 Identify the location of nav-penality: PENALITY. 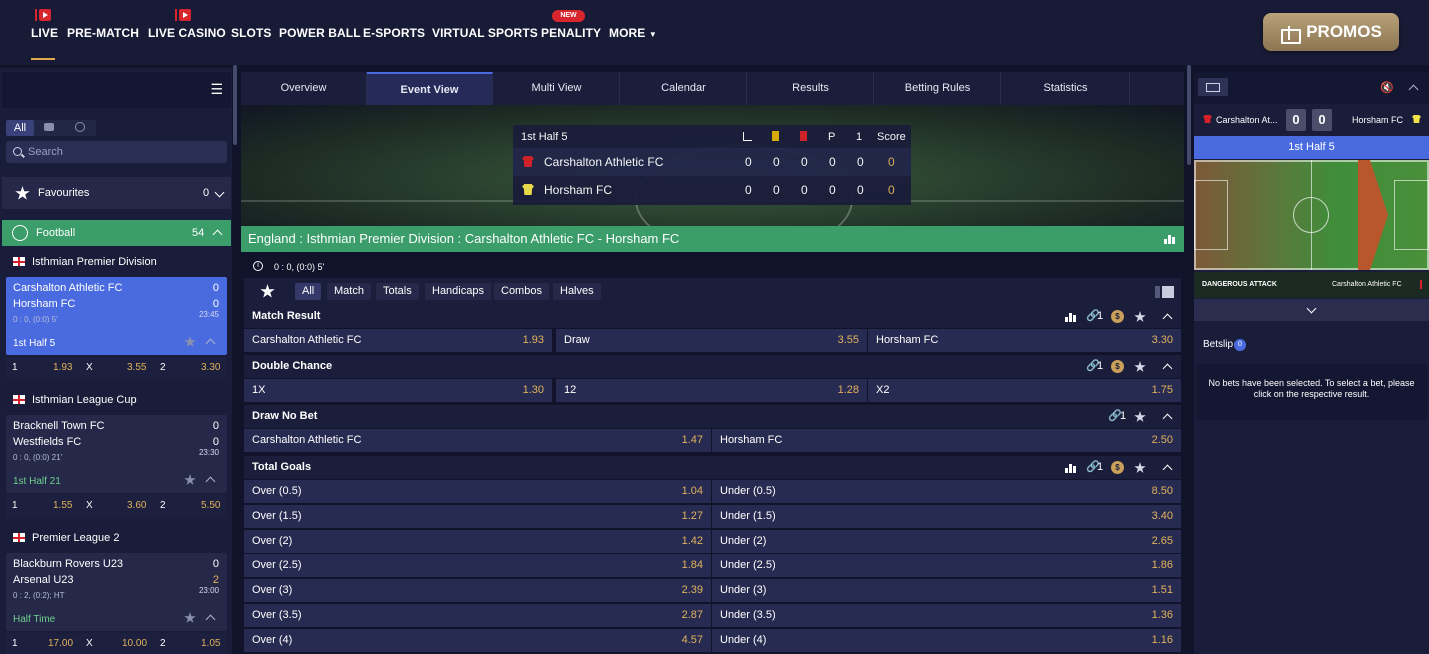
(571, 33).